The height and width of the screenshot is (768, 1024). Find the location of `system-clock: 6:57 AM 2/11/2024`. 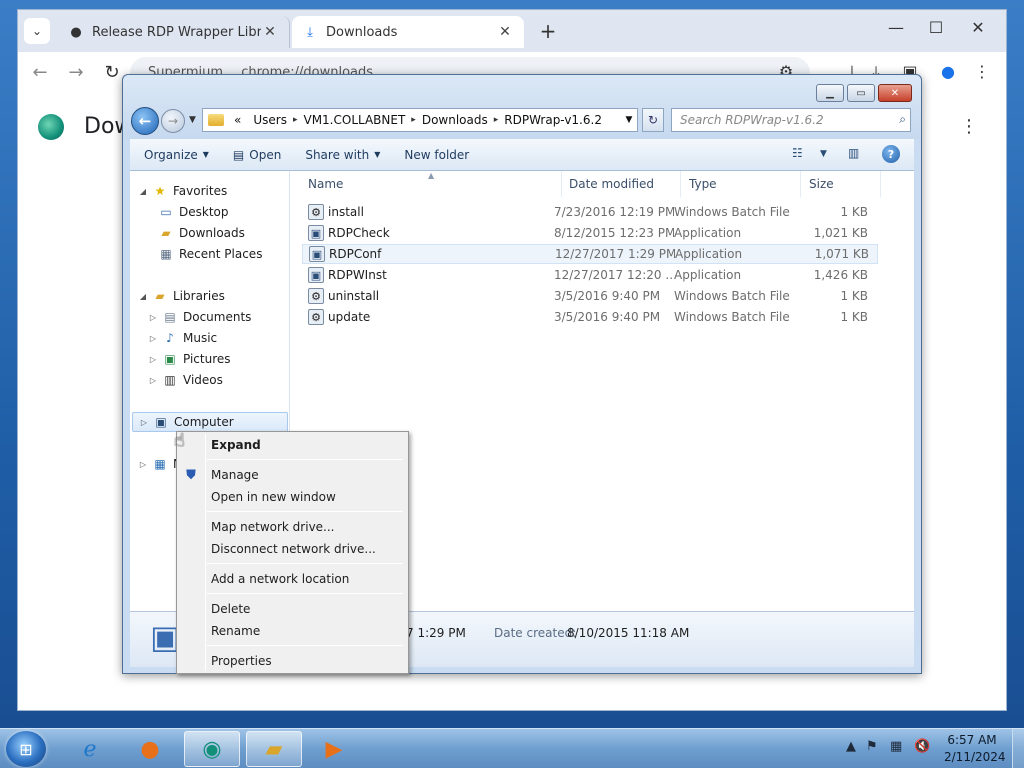

system-clock: 6:57 AM 2/11/2024 is located at coordinates (975, 749).